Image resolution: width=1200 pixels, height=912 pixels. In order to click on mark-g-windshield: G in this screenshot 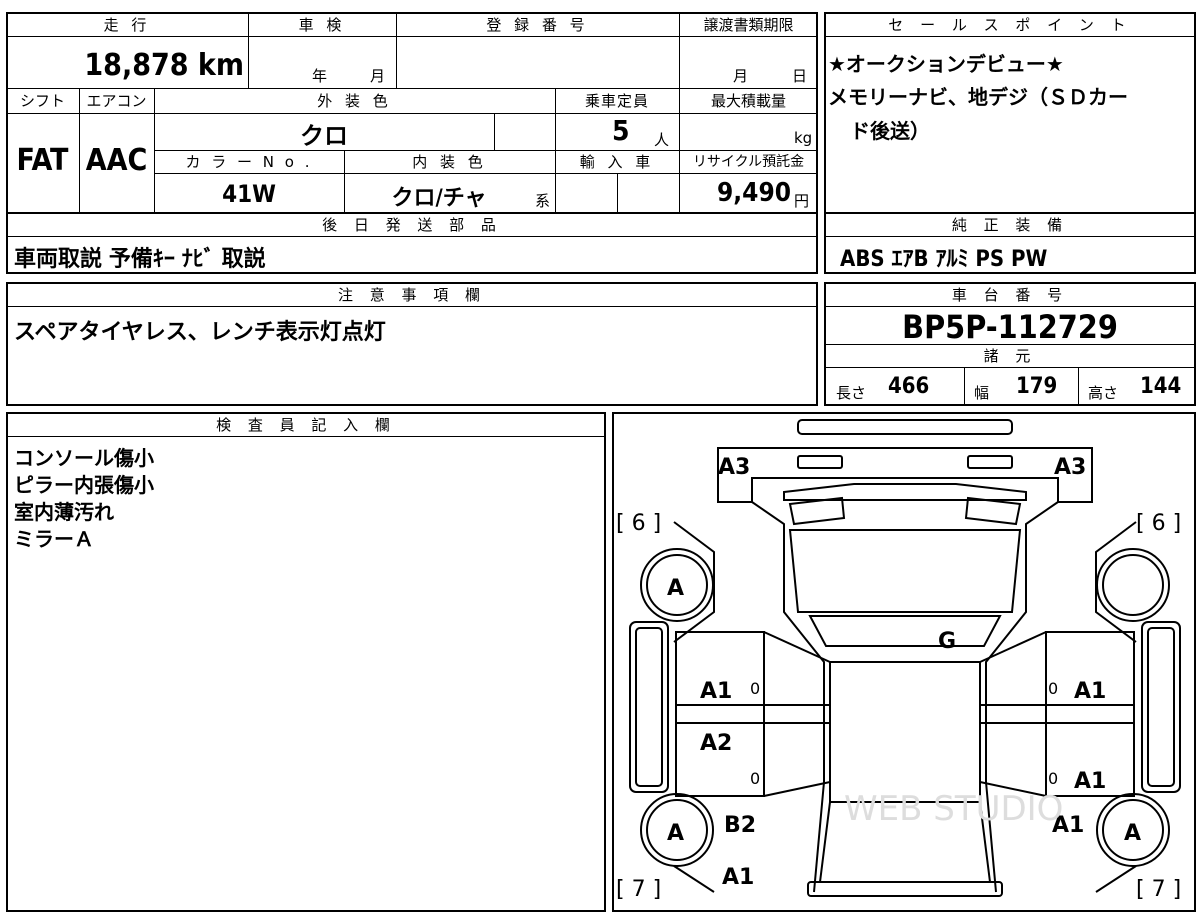, I will do `click(947, 641)`.